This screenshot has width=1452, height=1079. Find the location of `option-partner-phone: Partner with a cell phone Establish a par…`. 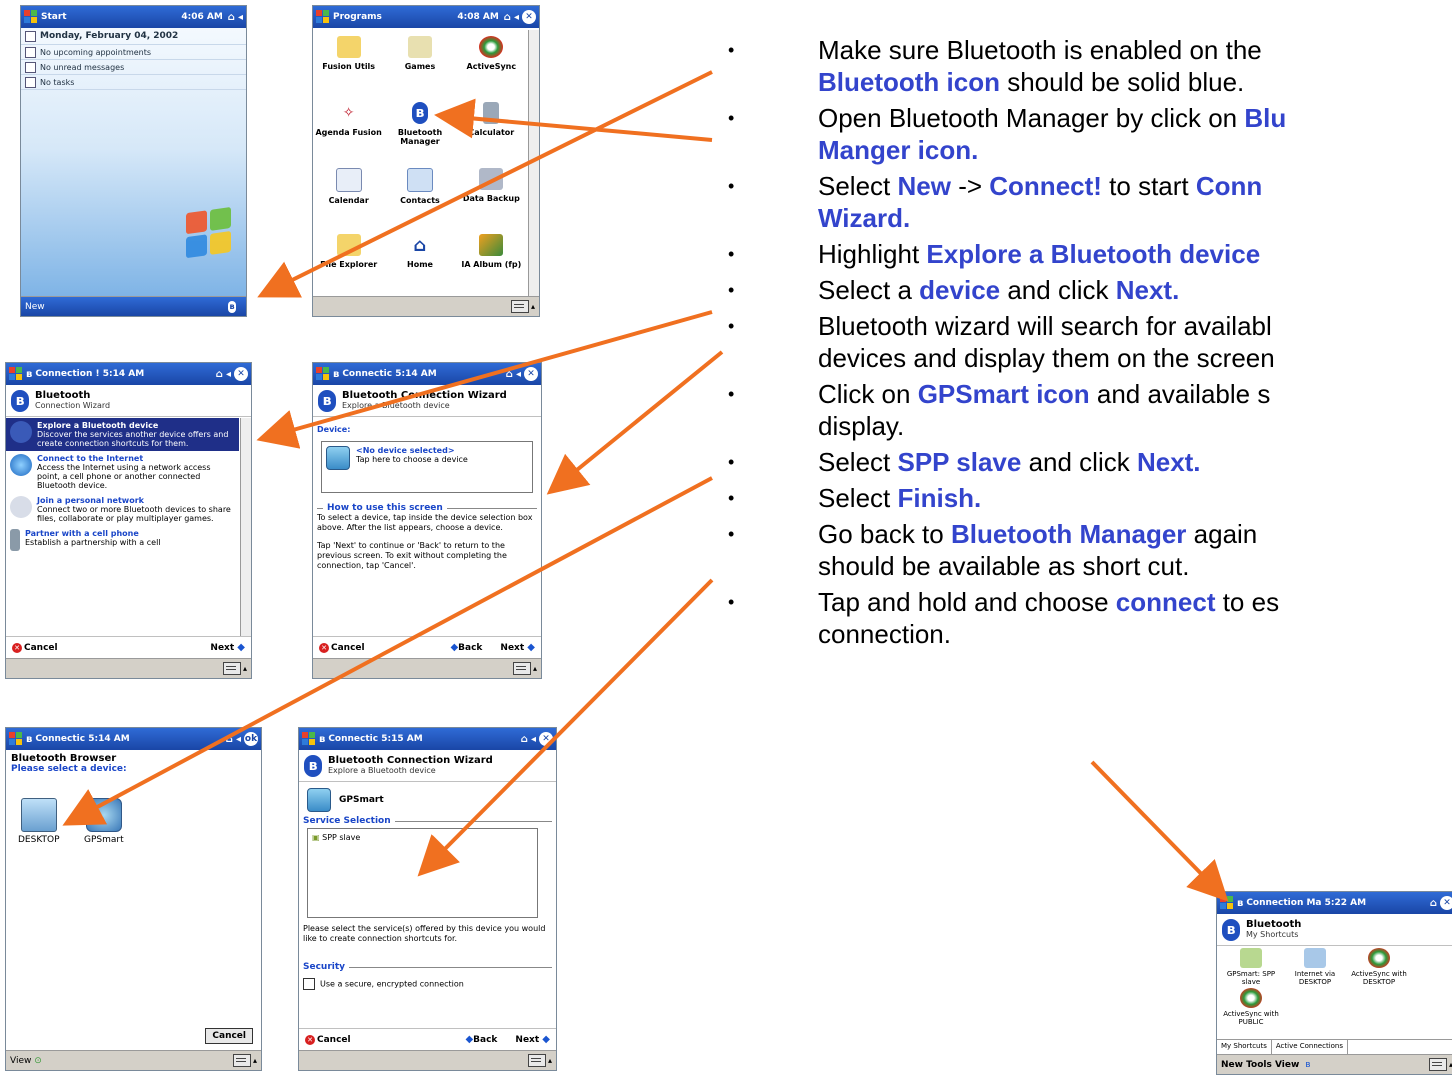

option-partner-phone: Partner with a cell phone Establish a par… is located at coordinates (122, 540).